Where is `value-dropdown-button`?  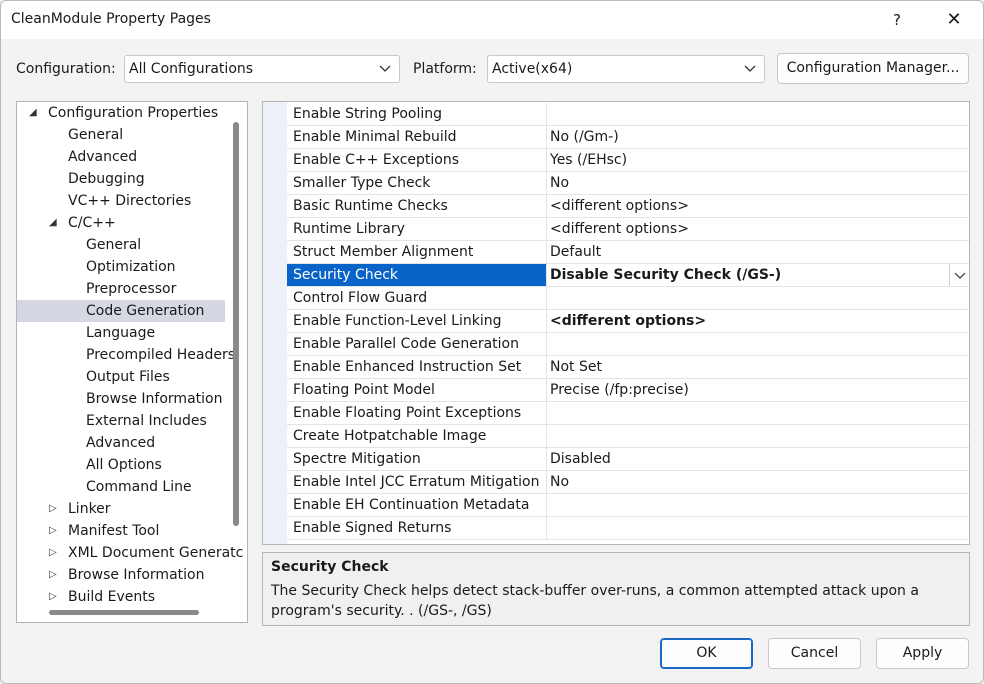
value-dropdown-button is located at coordinates (959, 275).